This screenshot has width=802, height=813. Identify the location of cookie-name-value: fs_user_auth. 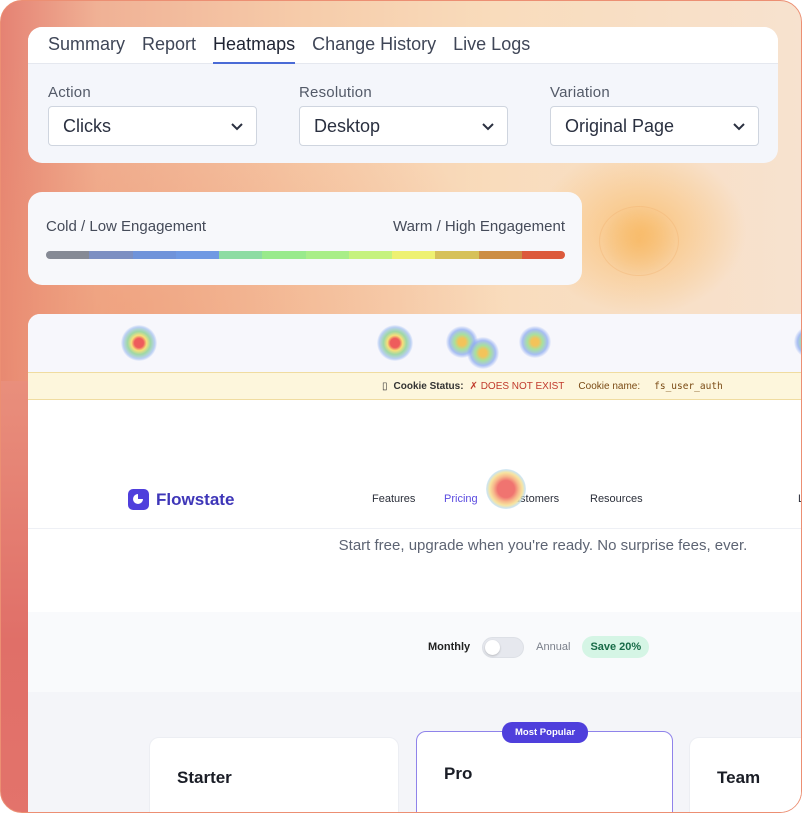
(688, 386).